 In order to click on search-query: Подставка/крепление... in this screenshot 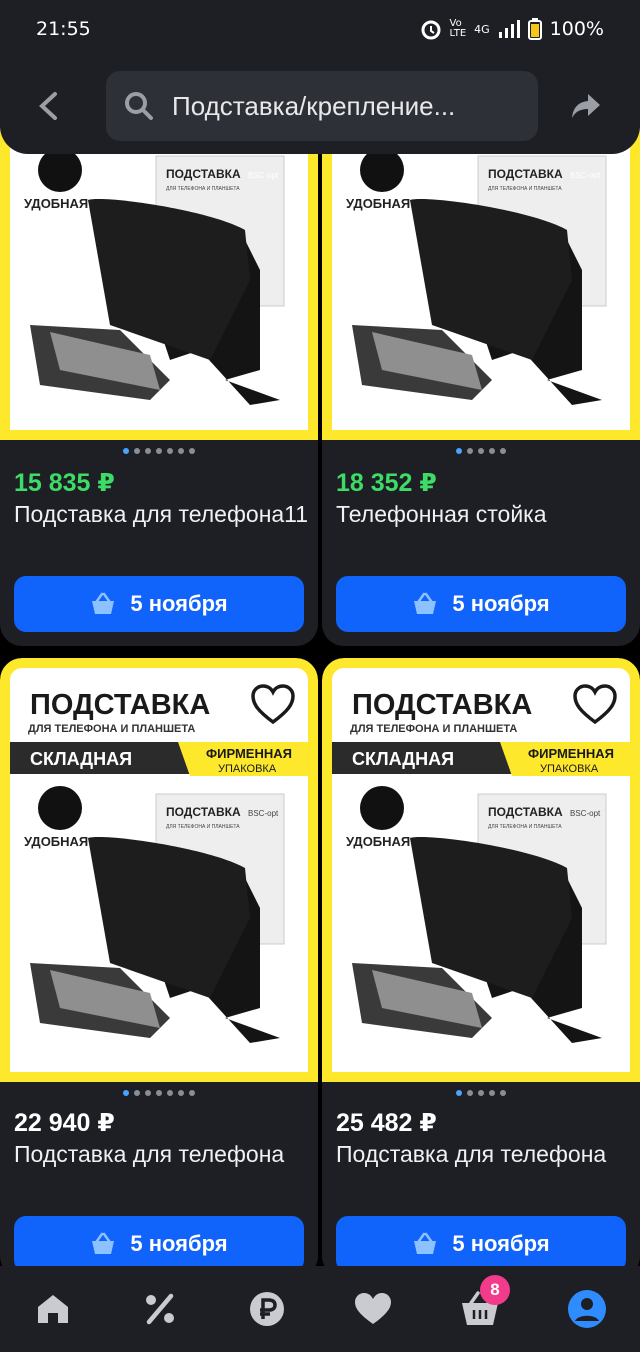, I will do `click(314, 105)`.